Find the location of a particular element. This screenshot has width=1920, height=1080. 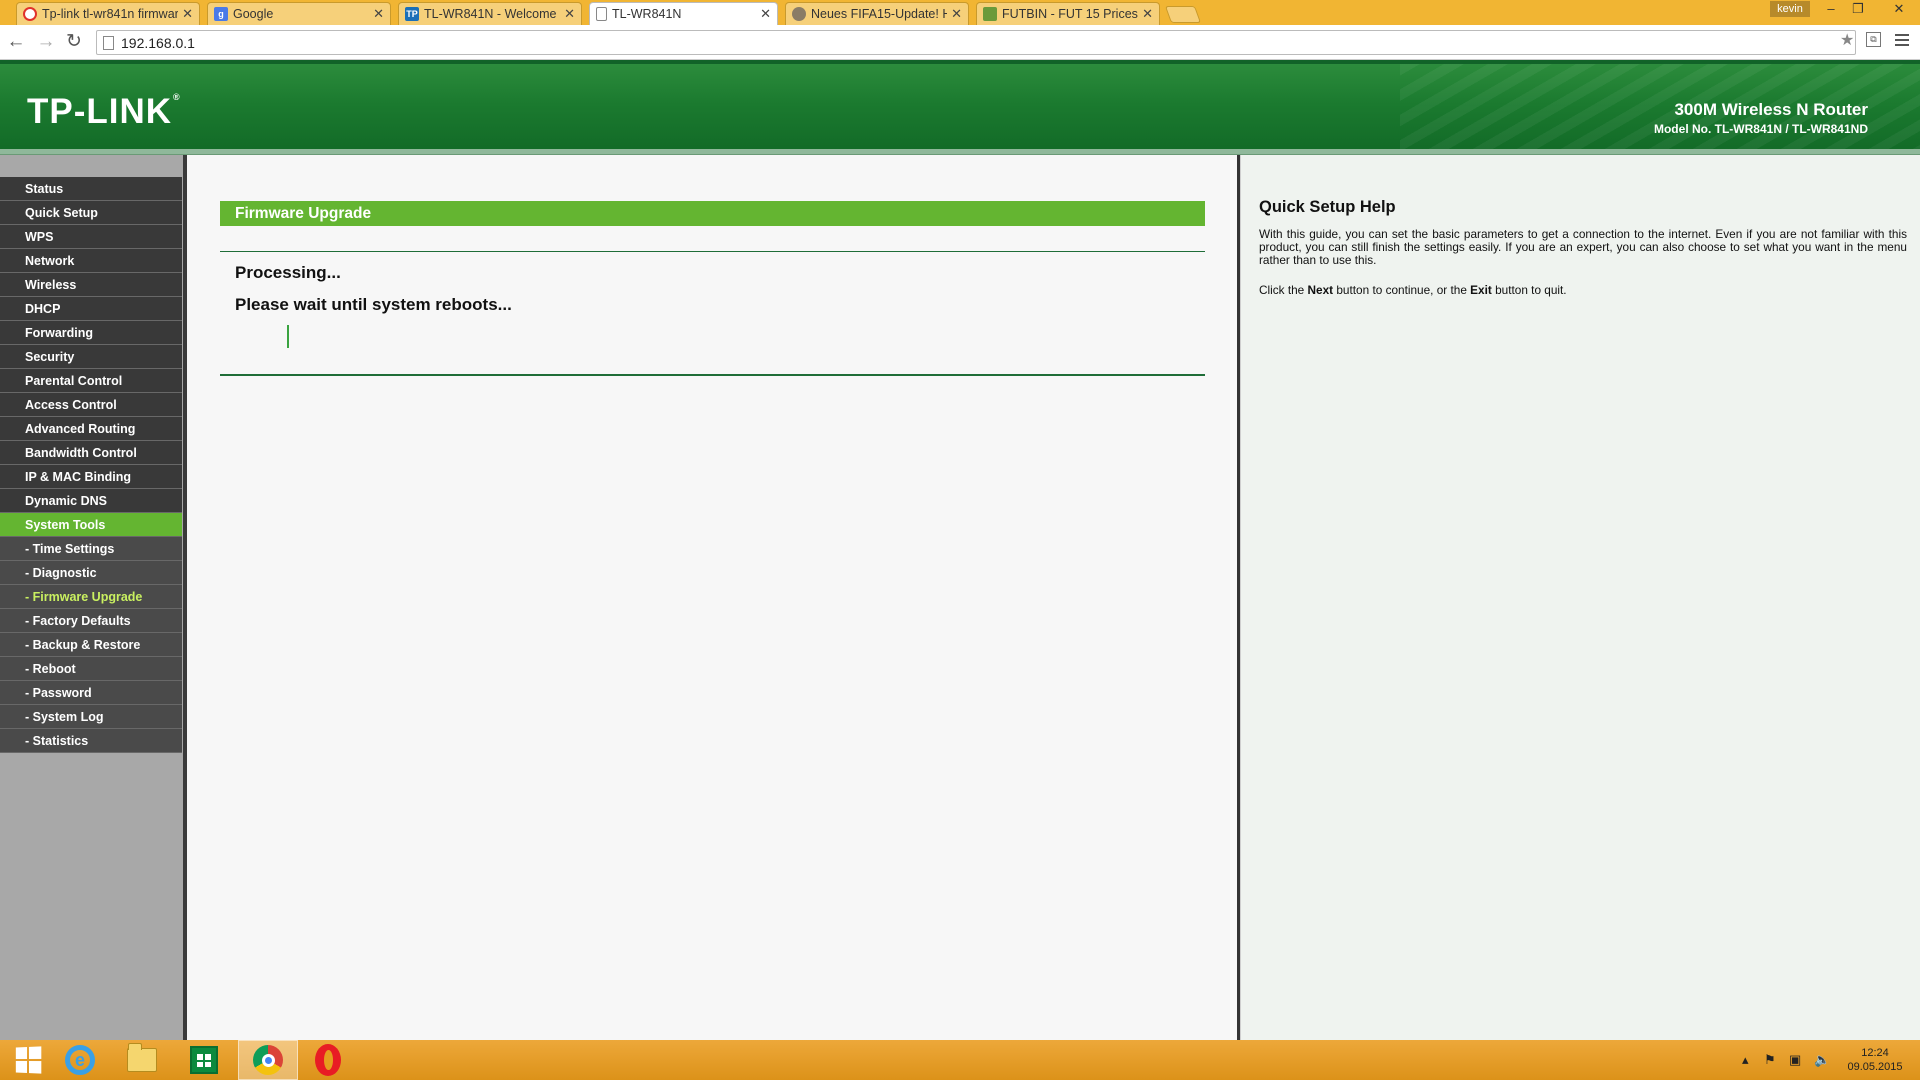

chrome-button is located at coordinates (268, 1060).